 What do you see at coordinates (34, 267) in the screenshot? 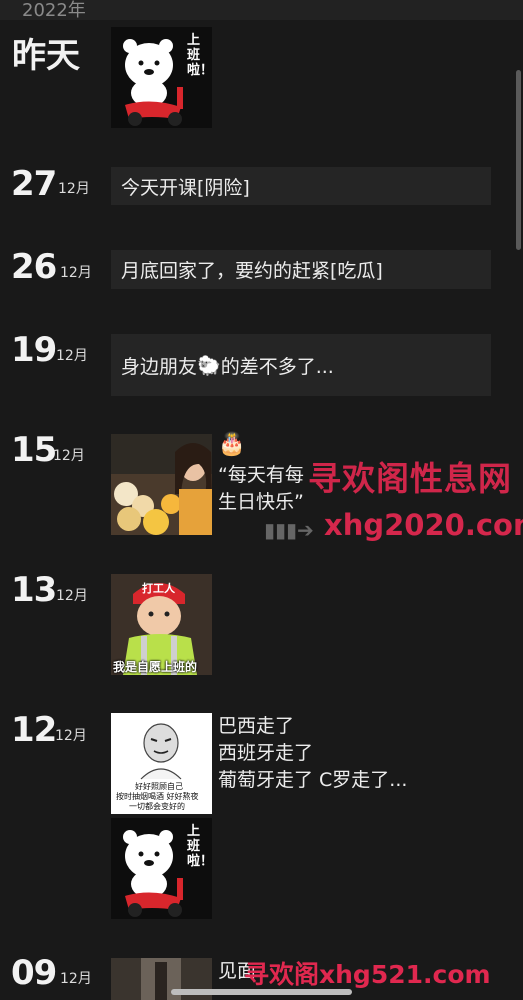
I see `date-day: 26` at bounding box center [34, 267].